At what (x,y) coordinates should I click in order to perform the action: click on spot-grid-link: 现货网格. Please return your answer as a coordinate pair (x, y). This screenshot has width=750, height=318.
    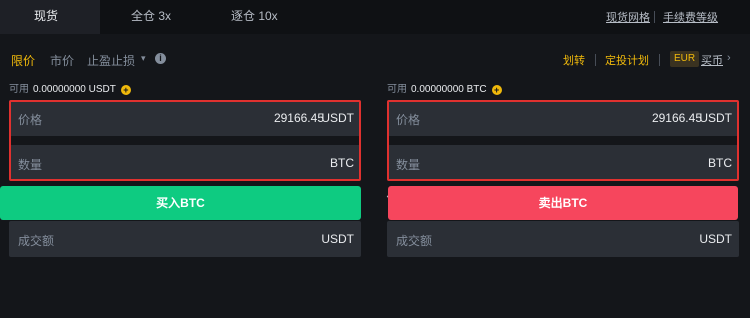
    Looking at the image, I should click on (628, 17).